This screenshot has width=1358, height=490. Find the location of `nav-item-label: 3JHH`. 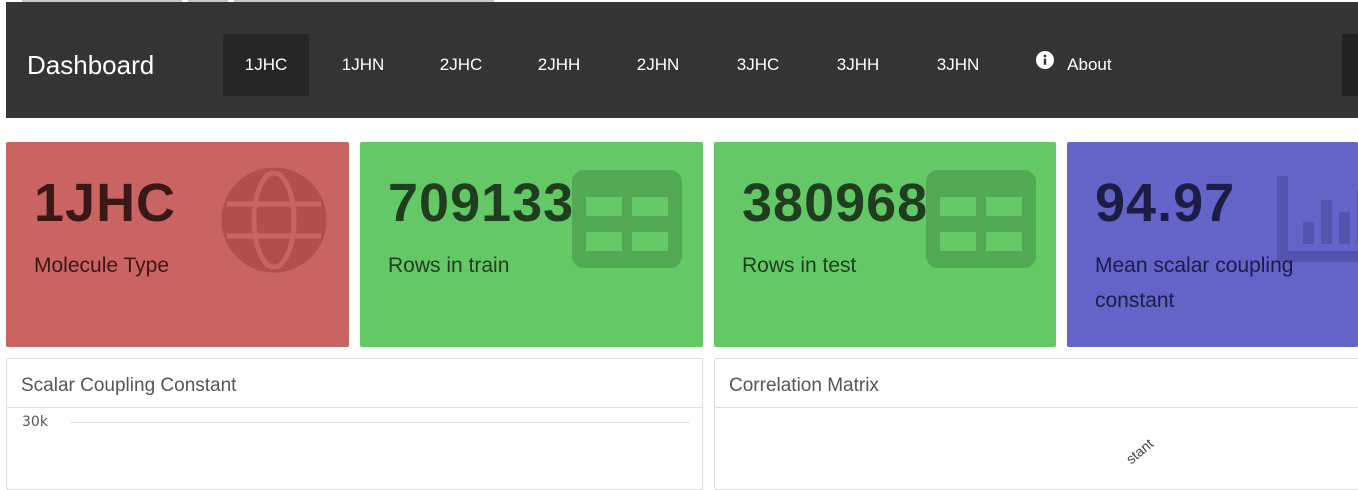

nav-item-label: 3JHH is located at coordinates (858, 64).